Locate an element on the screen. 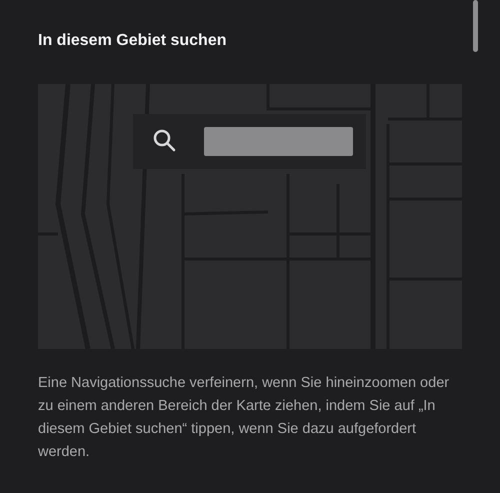 Image resolution: width=500 pixels, height=493 pixels. section-title: In diesem Gebiet suchen is located at coordinates (133, 41).